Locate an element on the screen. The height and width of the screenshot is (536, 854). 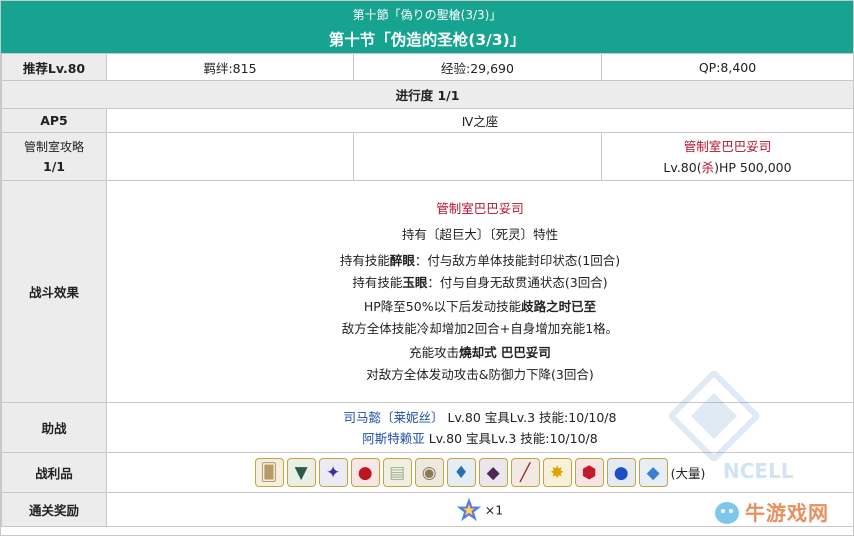
np-prefix: 充能攻击 is located at coordinates (434, 352).